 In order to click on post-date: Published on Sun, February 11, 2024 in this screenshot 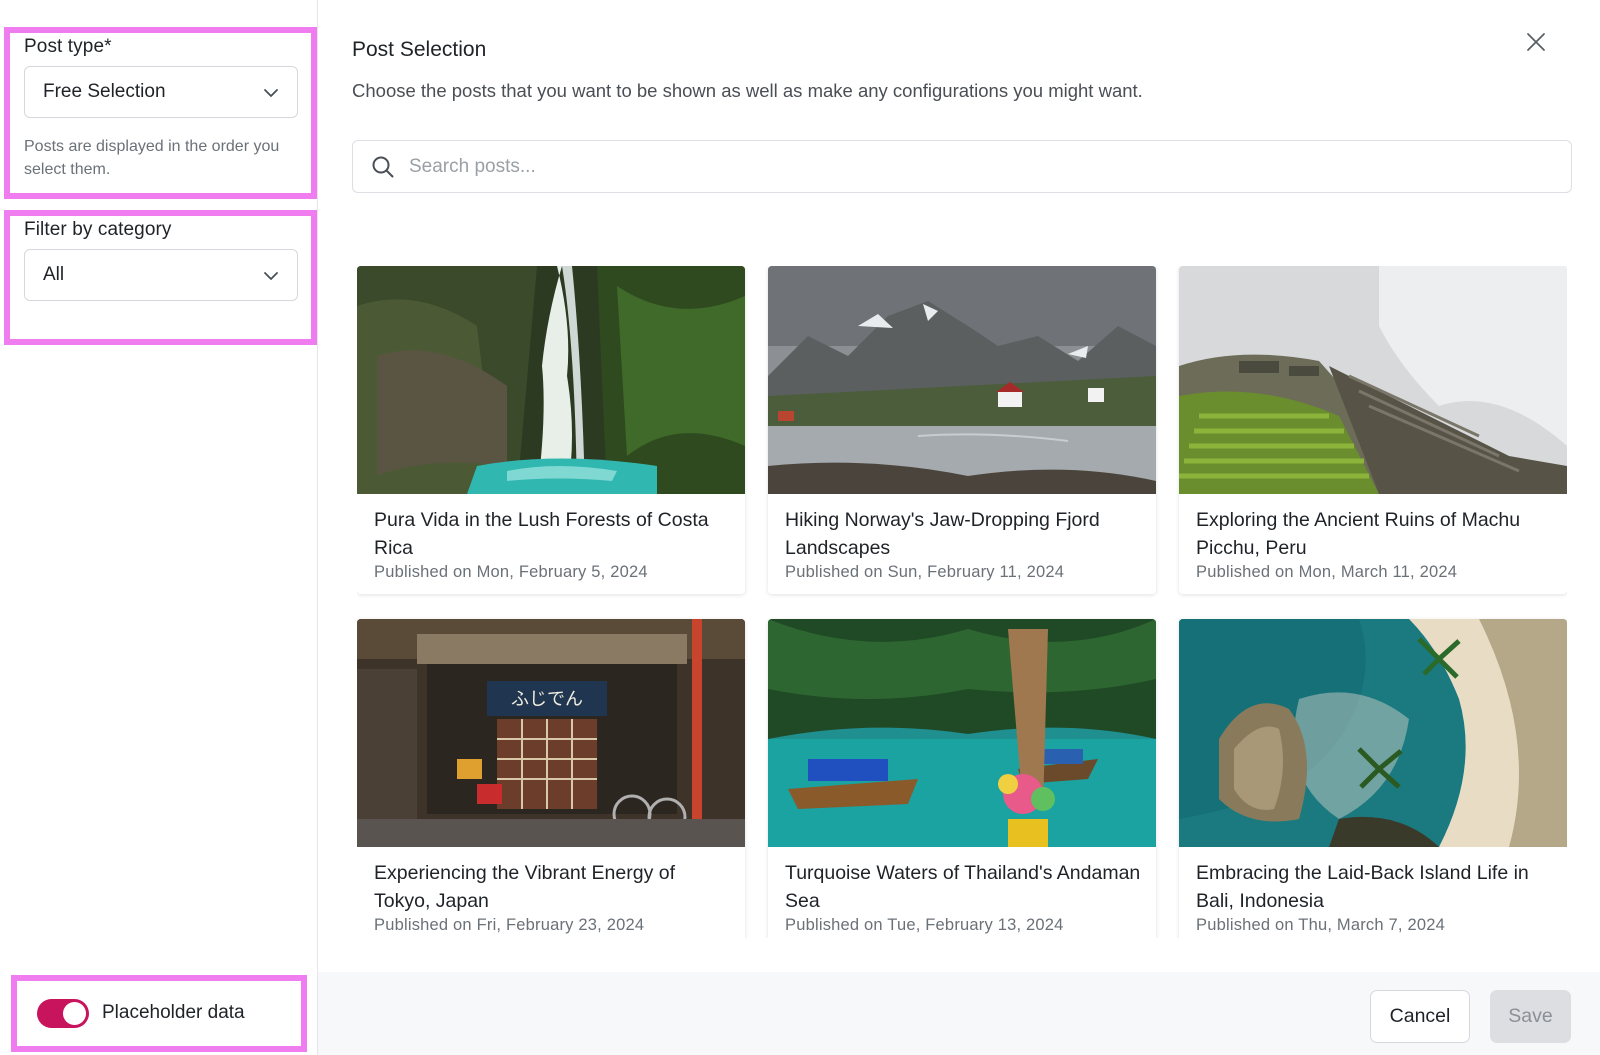, I will do `click(925, 572)`.